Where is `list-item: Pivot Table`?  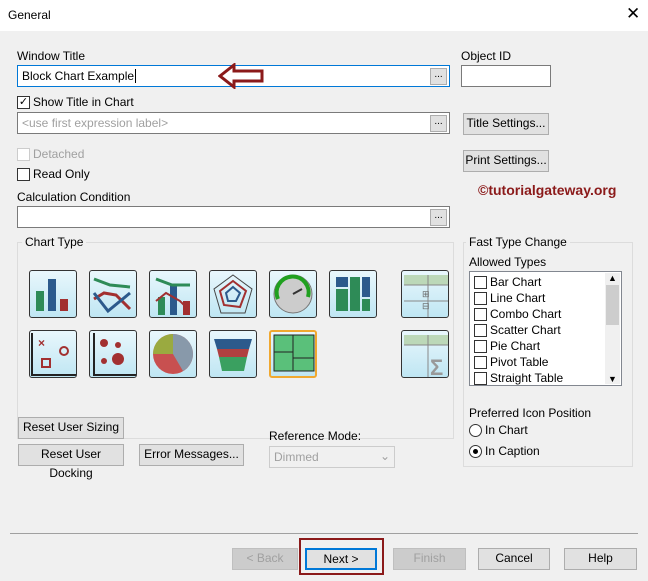 list-item: Pivot Table is located at coordinates (545, 362).